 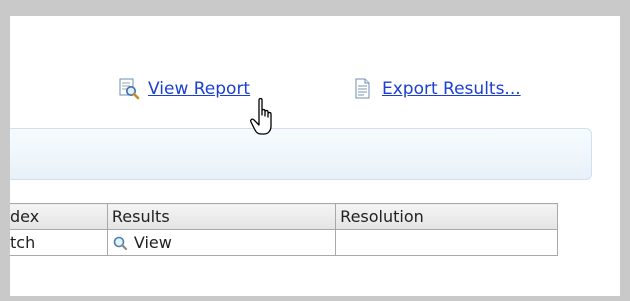 What do you see at coordinates (152, 242) in the screenshot?
I see `view-results-label: View` at bounding box center [152, 242].